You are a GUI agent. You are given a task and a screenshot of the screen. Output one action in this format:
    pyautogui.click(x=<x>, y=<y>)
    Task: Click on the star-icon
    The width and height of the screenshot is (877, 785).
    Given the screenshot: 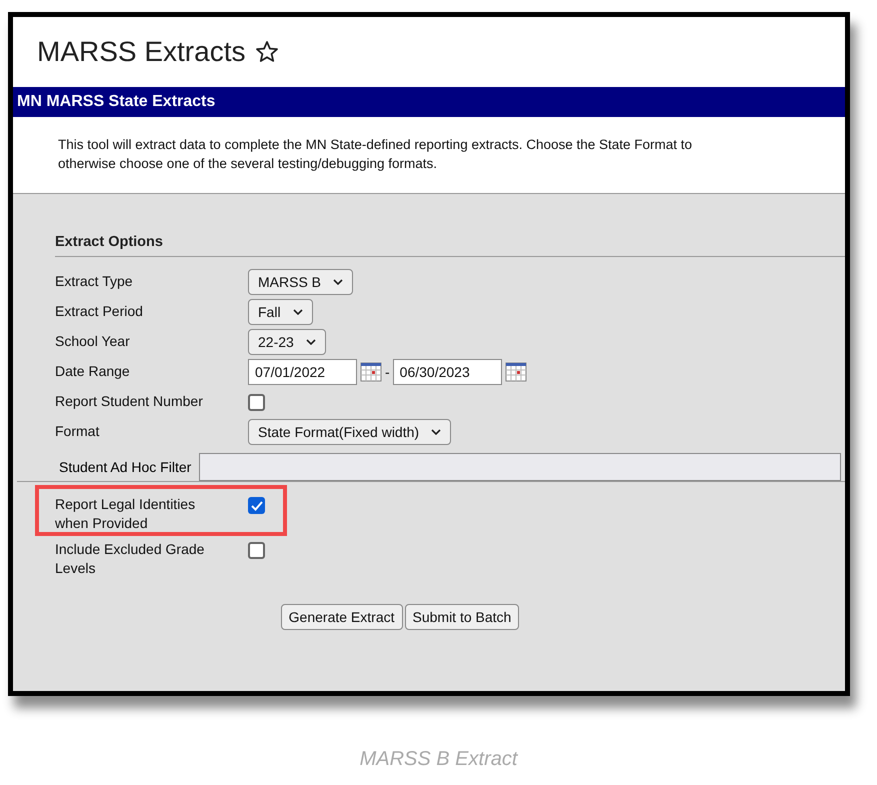 What is the action you would take?
    pyautogui.click(x=267, y=52)
    